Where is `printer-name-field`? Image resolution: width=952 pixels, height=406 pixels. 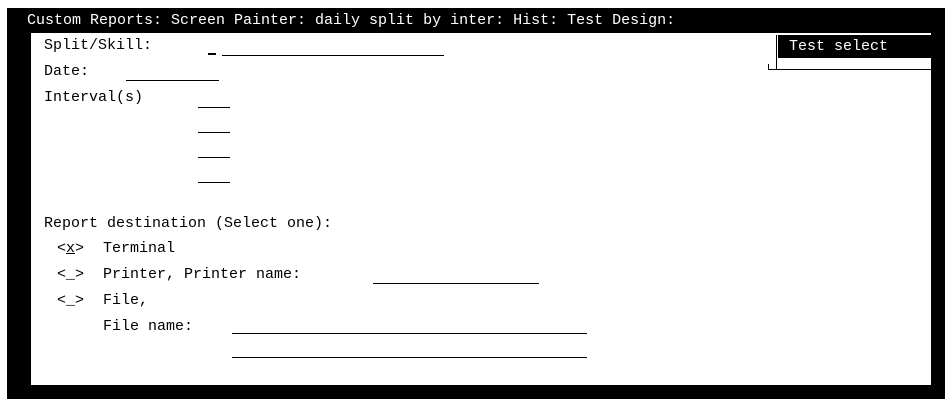
printer-name-field is located at coordinates (456, 275).